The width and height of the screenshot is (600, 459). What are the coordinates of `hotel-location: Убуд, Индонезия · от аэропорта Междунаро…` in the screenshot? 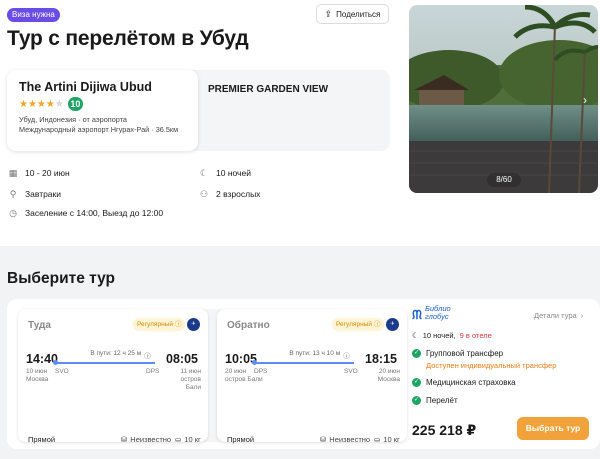 It's located at (102, 125).